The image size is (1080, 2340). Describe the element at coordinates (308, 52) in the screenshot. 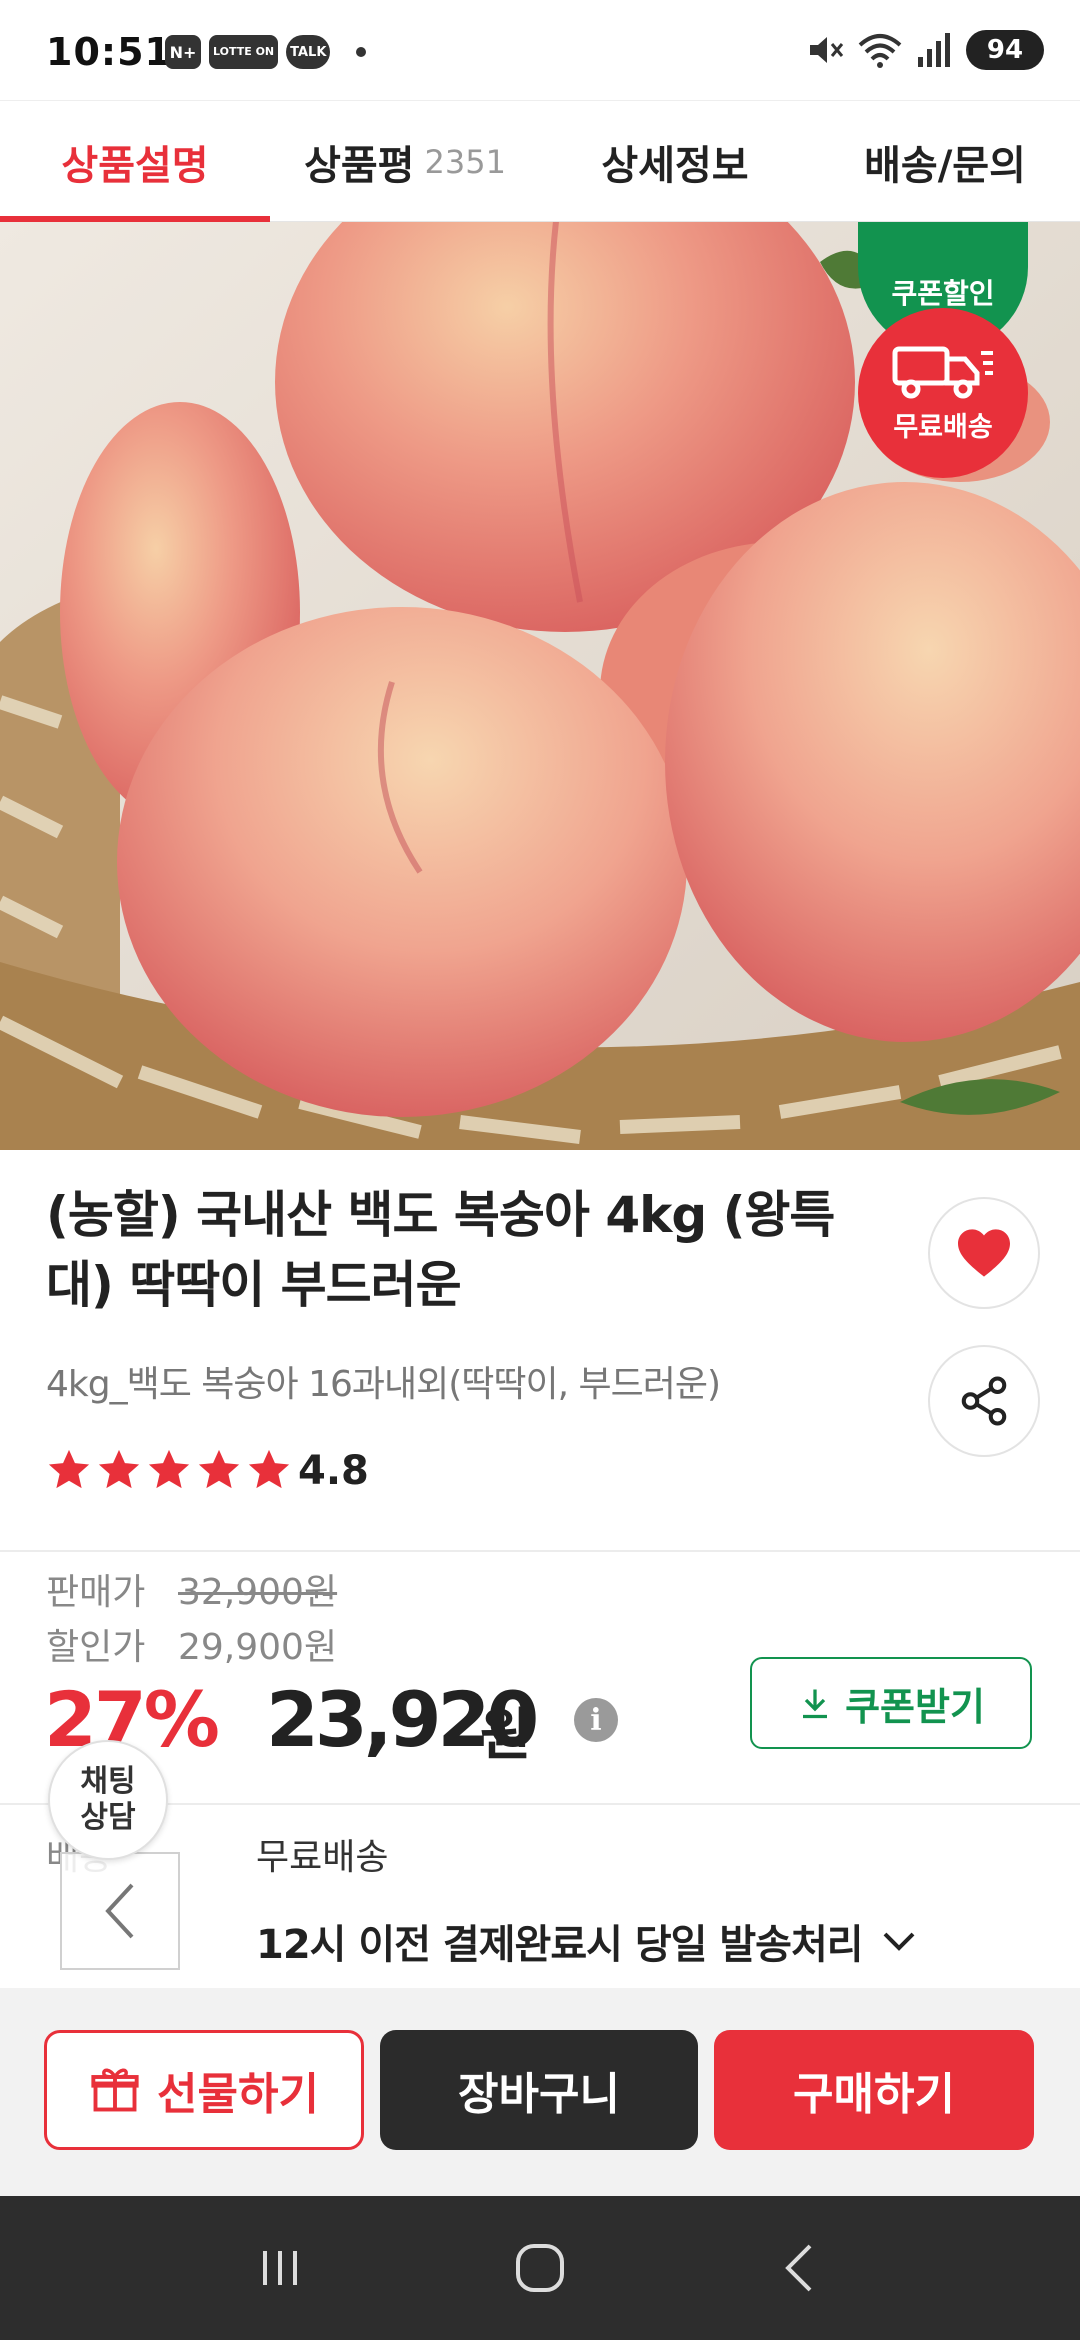

I see `kakao-talk-icon: TALK` at that location.